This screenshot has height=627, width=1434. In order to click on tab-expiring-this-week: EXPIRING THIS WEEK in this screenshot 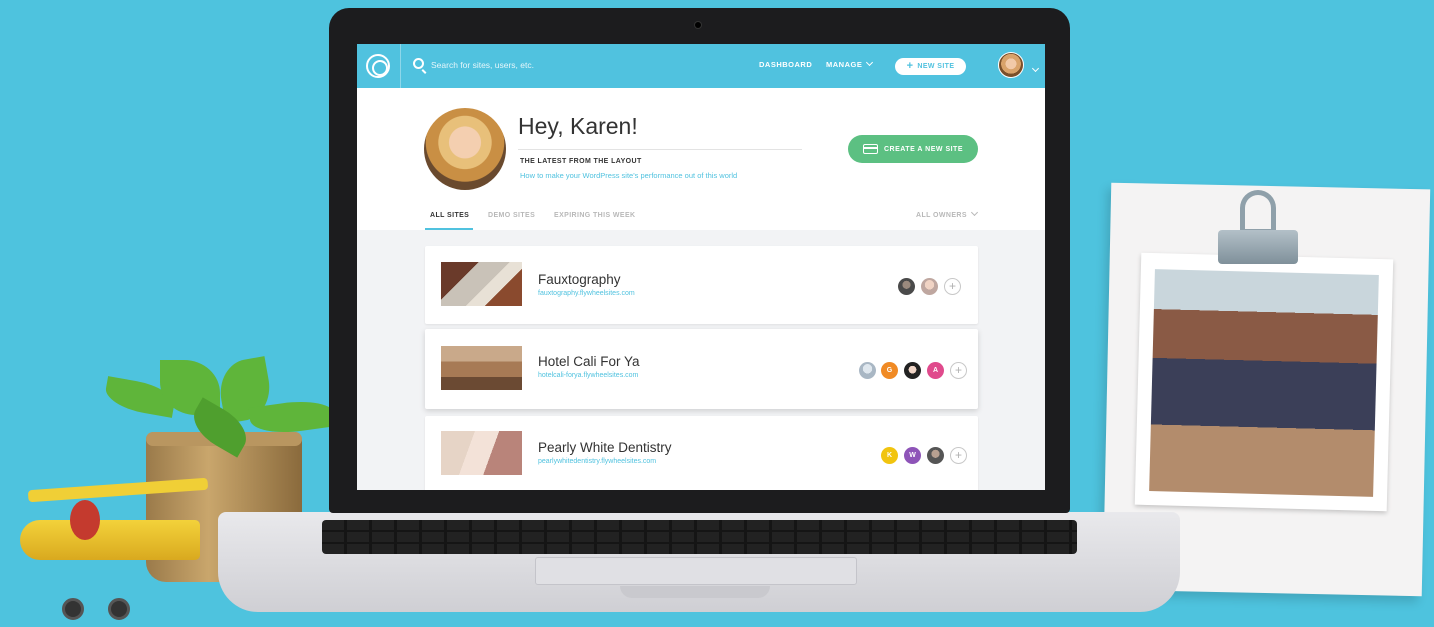, I will do `click(595, 215)`.